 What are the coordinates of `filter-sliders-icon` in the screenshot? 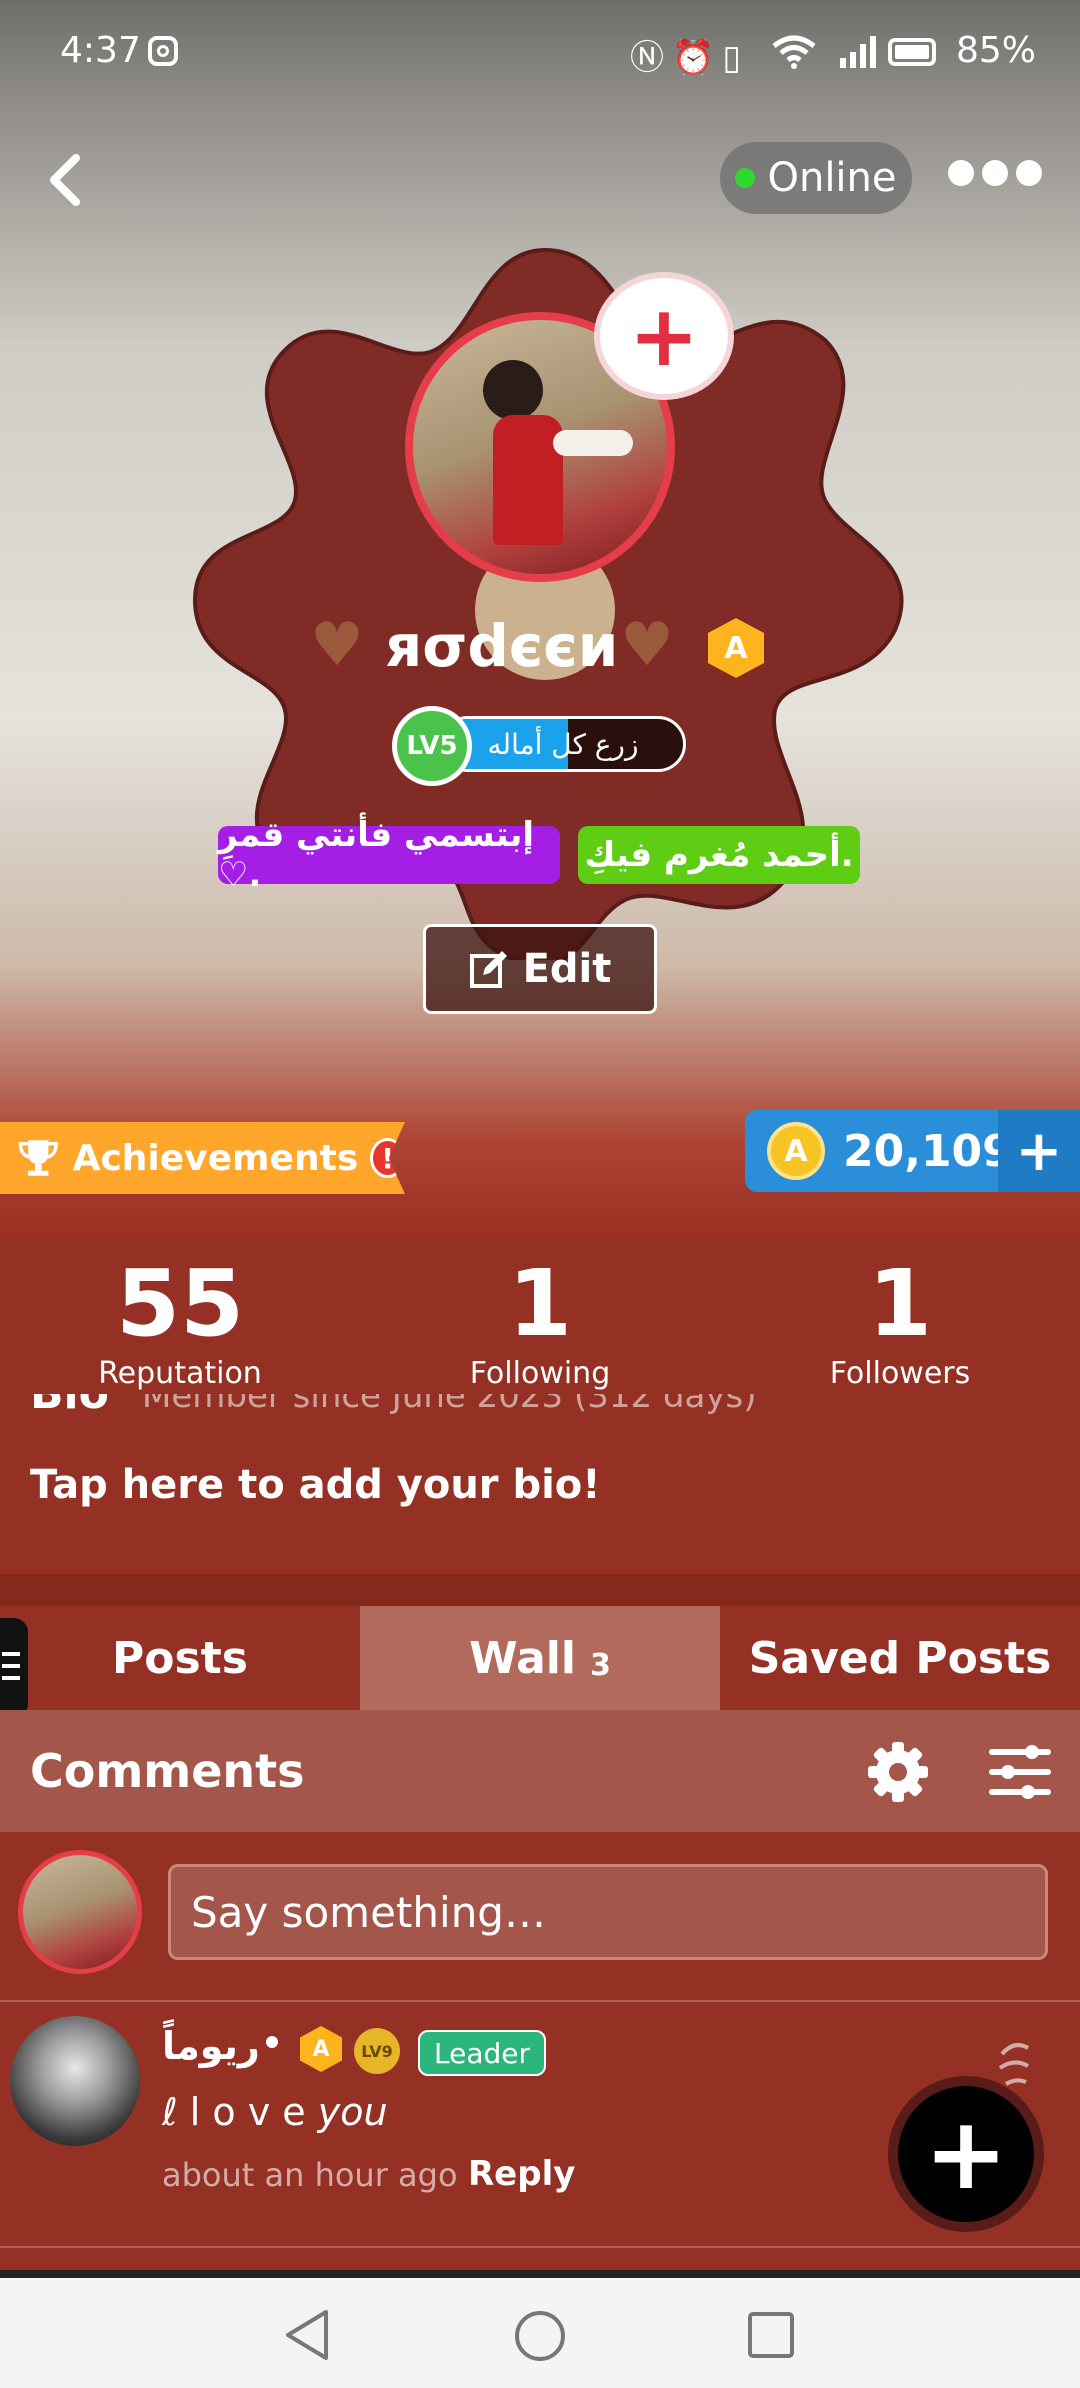 It's located at (1020, 1772).